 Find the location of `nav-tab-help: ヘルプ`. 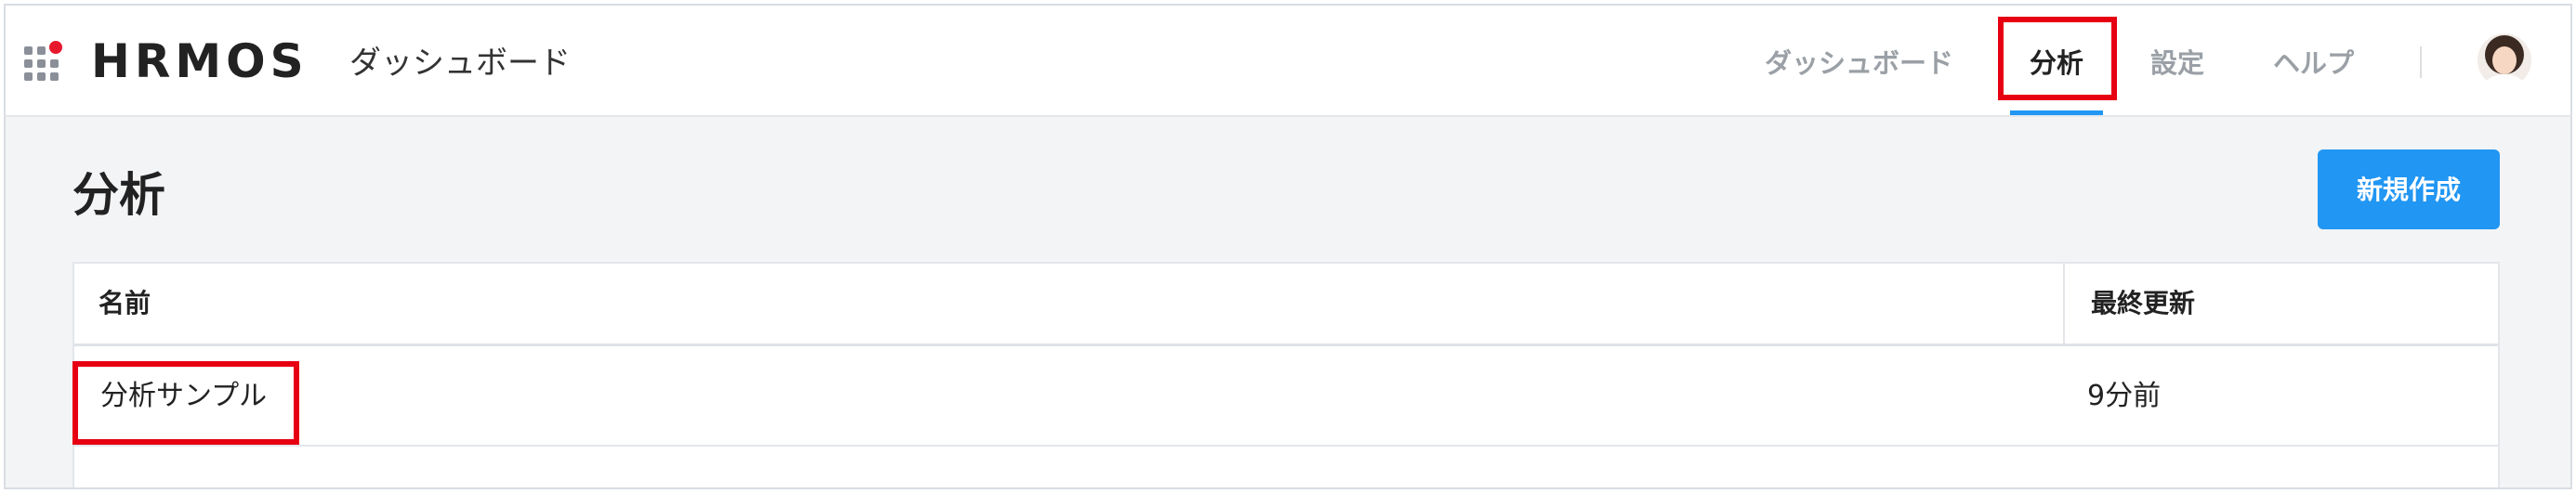

nav-tab-help: ヘルプ is located at coordinates (2313, 63).